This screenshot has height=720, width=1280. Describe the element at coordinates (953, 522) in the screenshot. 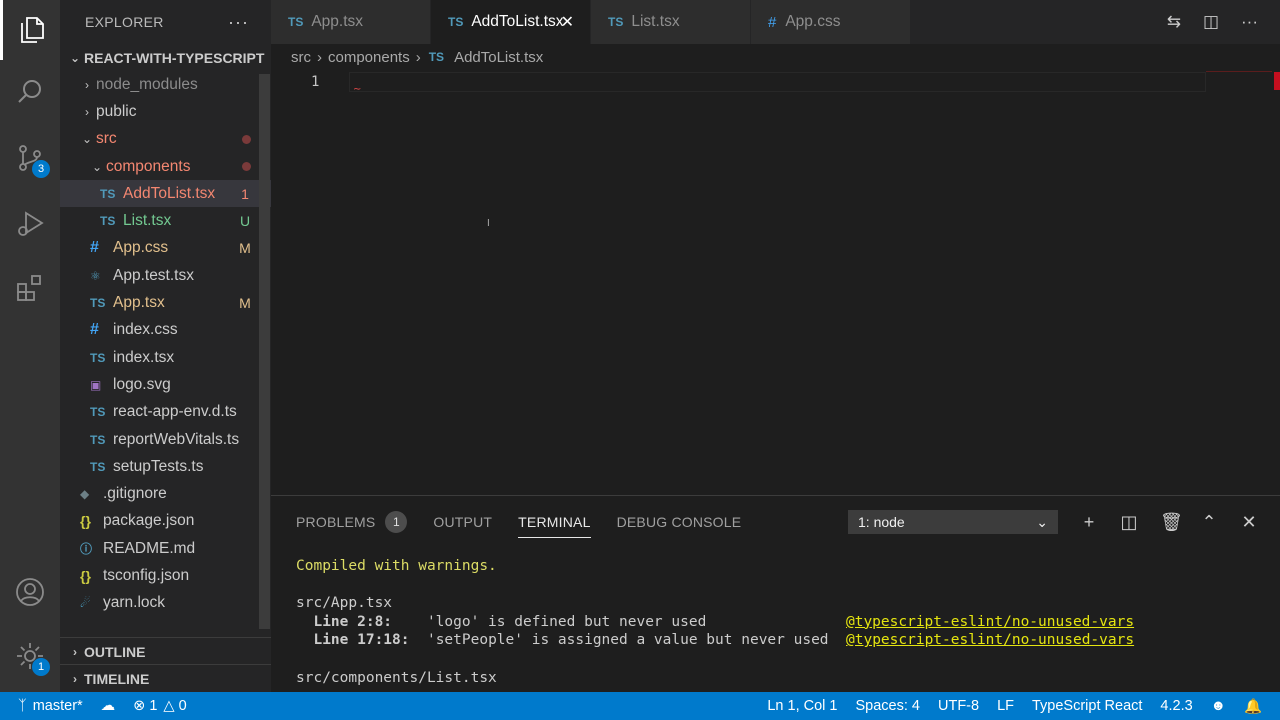

I see `terminal-select: 1: node ⌄` at that location.